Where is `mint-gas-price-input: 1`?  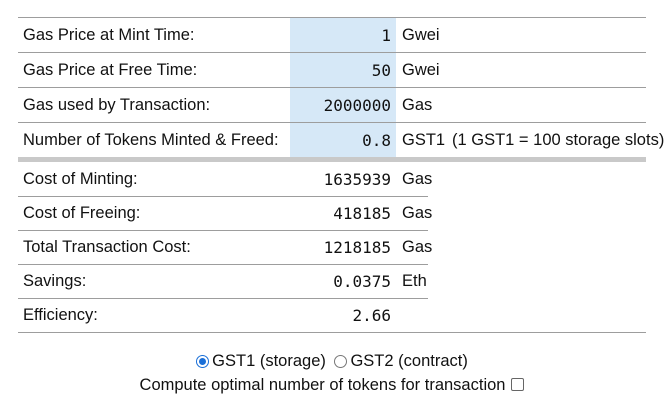
mint-gas-price-input: 1 is located at coordinates (343, 35).